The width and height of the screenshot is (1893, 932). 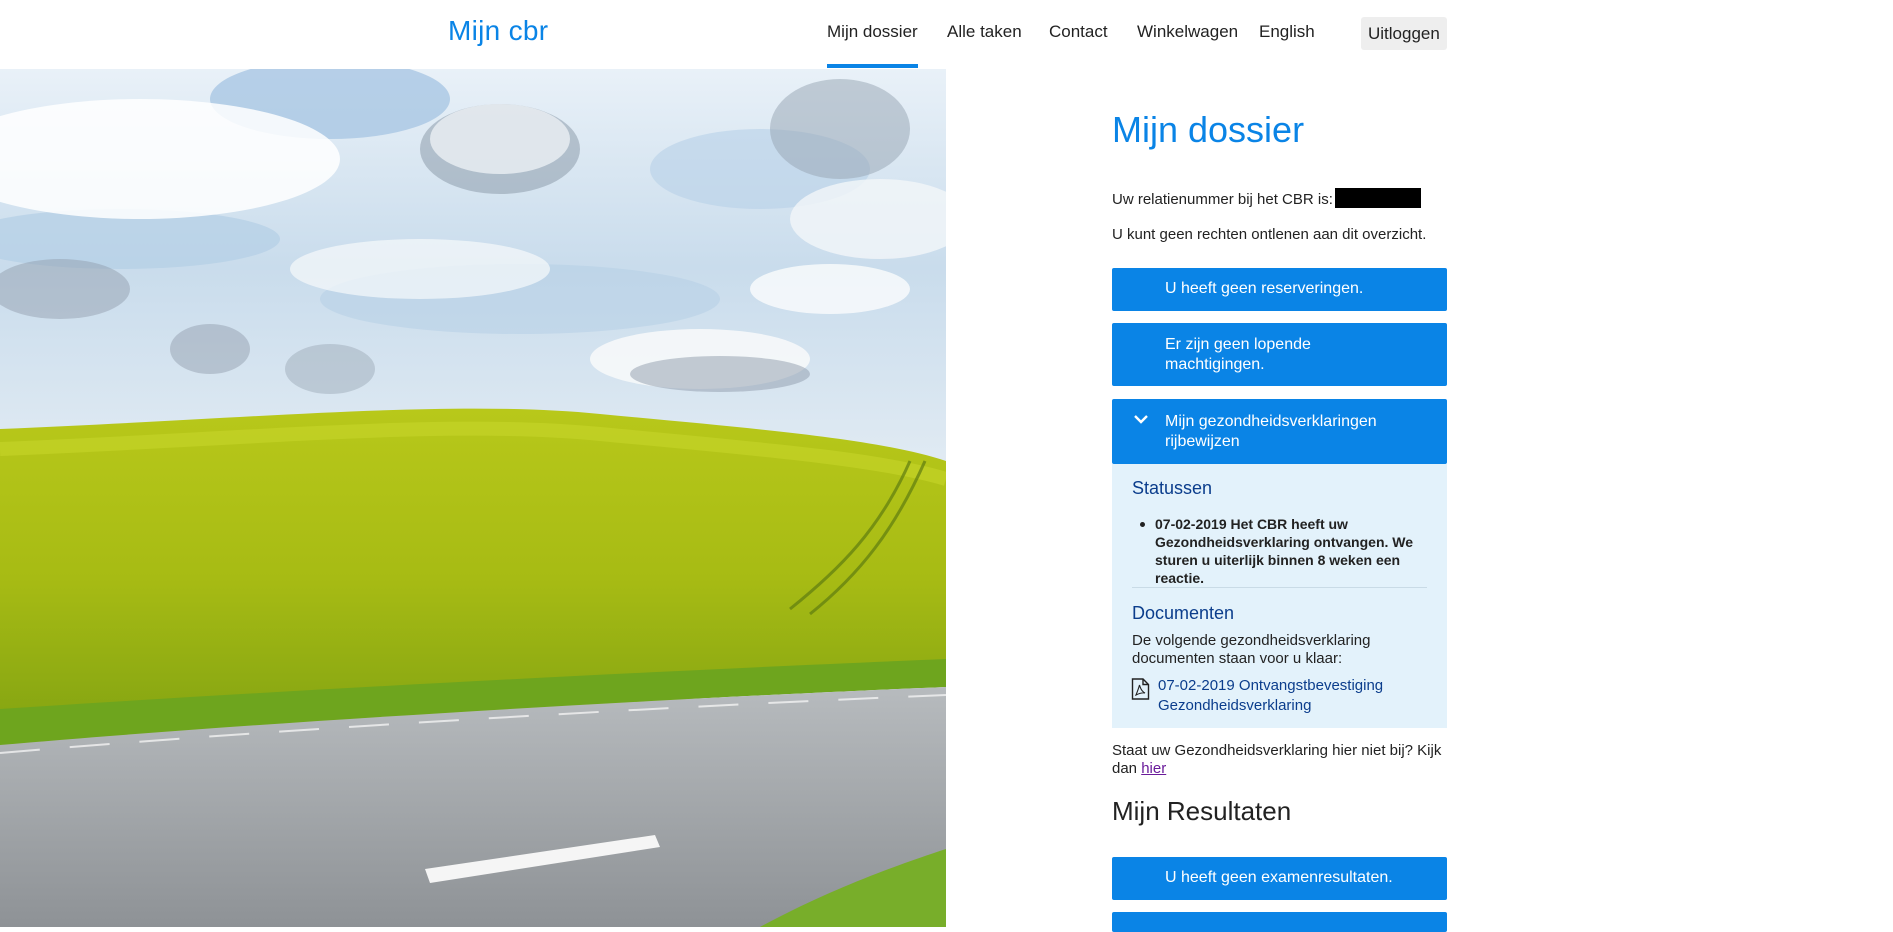 I want to click on reservations-button-label: U heeft geen reserveringen., so click(x=1264, y=288).